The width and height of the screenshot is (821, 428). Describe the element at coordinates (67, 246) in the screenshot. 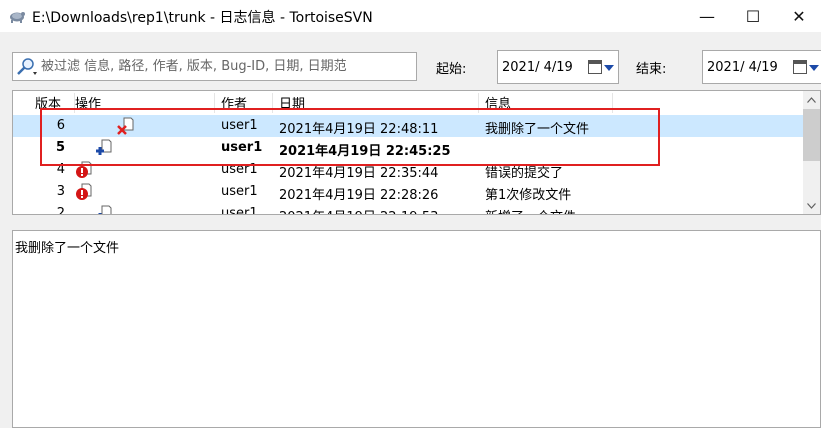

I see `log-message-text: 我删除了一个文件` at that location.